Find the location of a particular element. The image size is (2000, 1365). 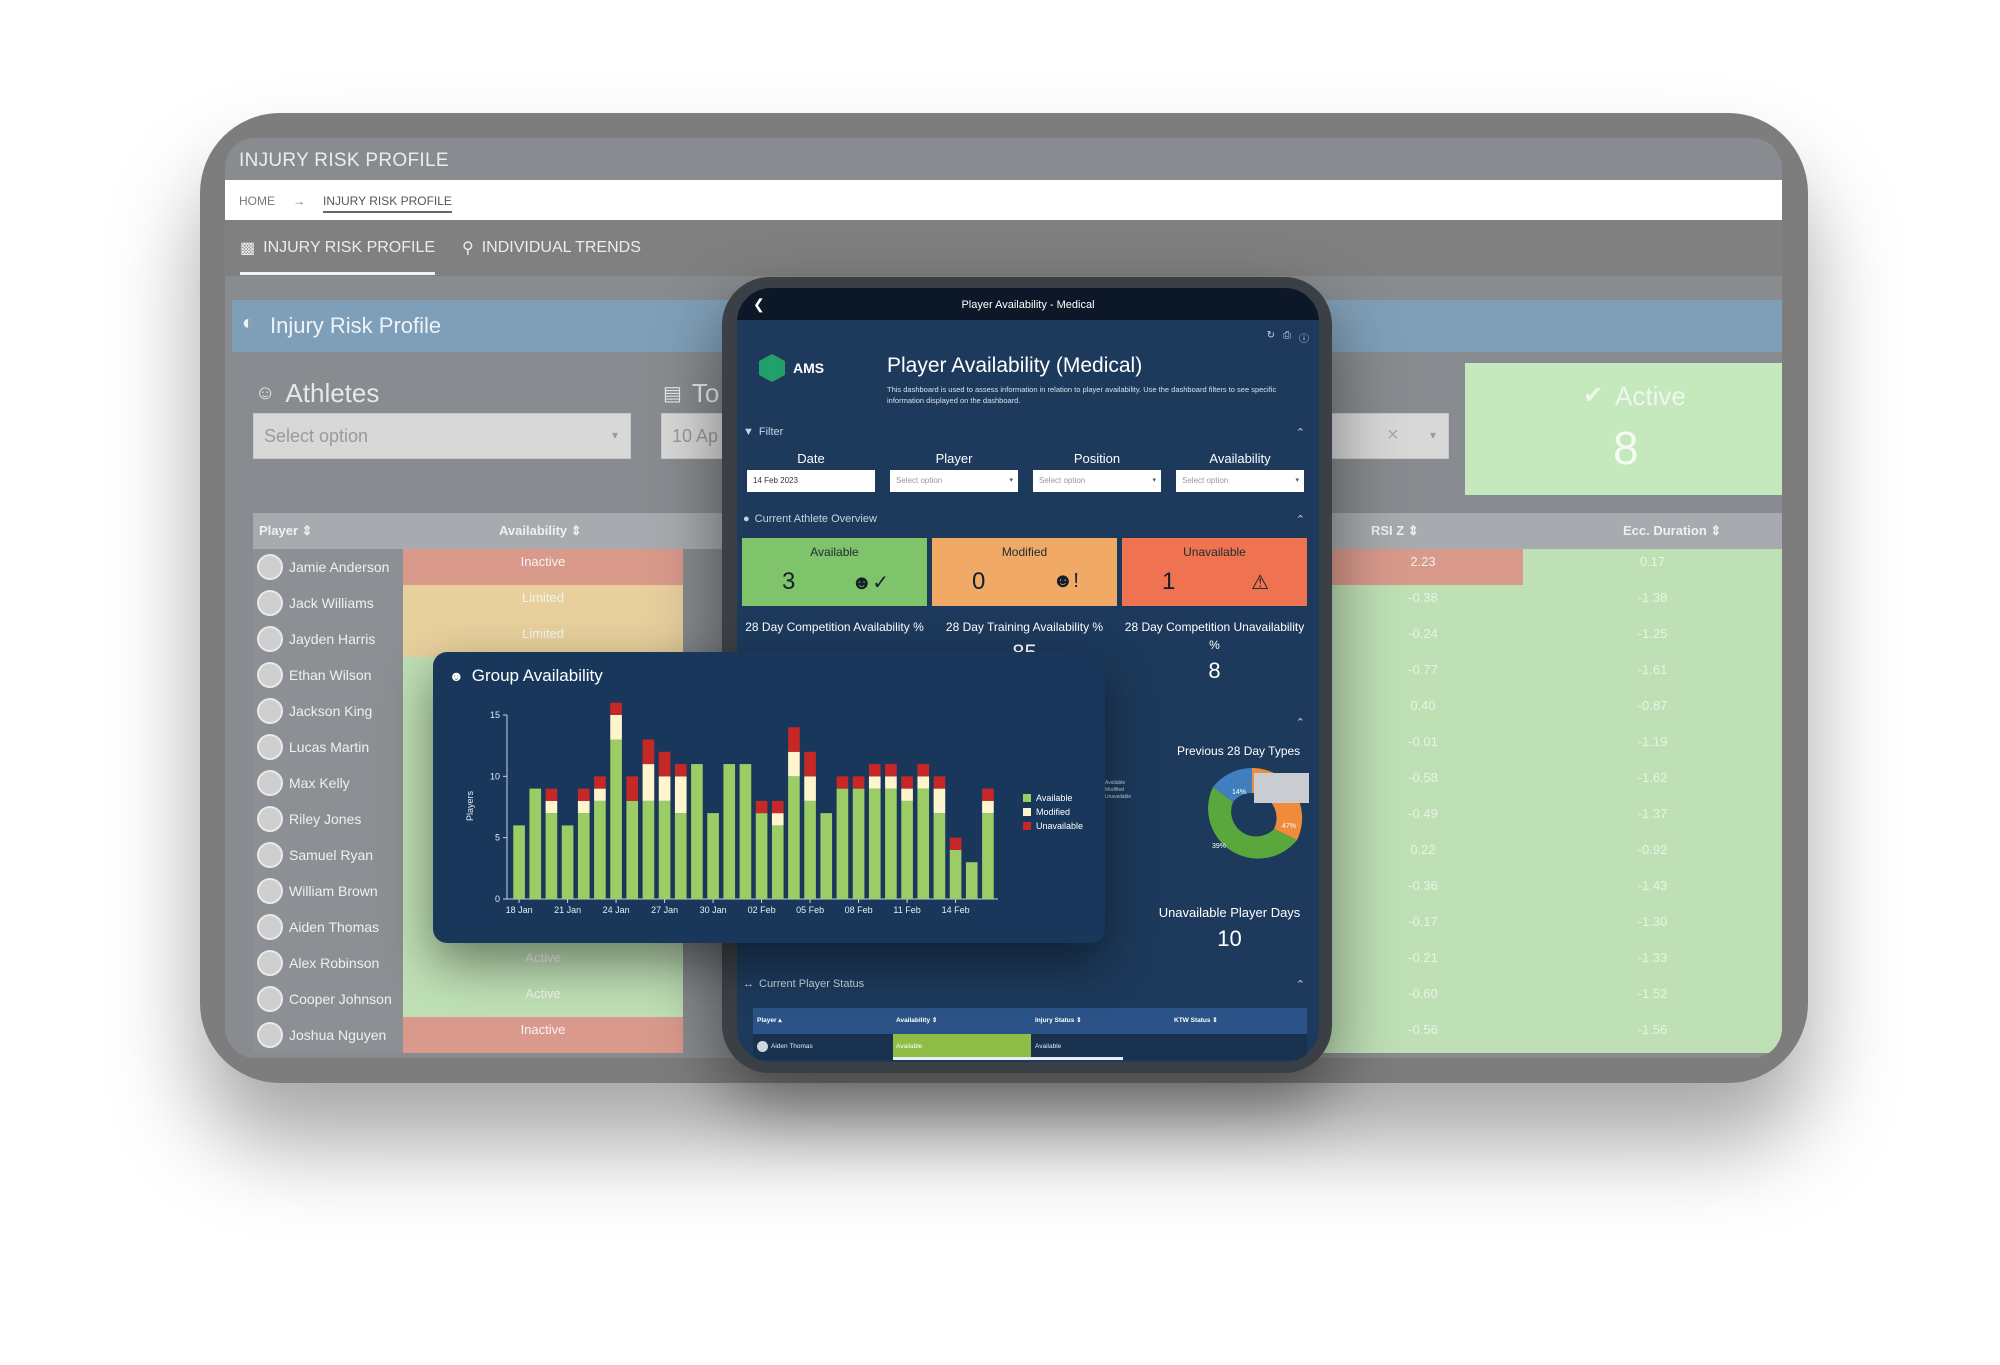

overview-section-header: ● Current Athlete Overview is located at coordinates (810, 519).